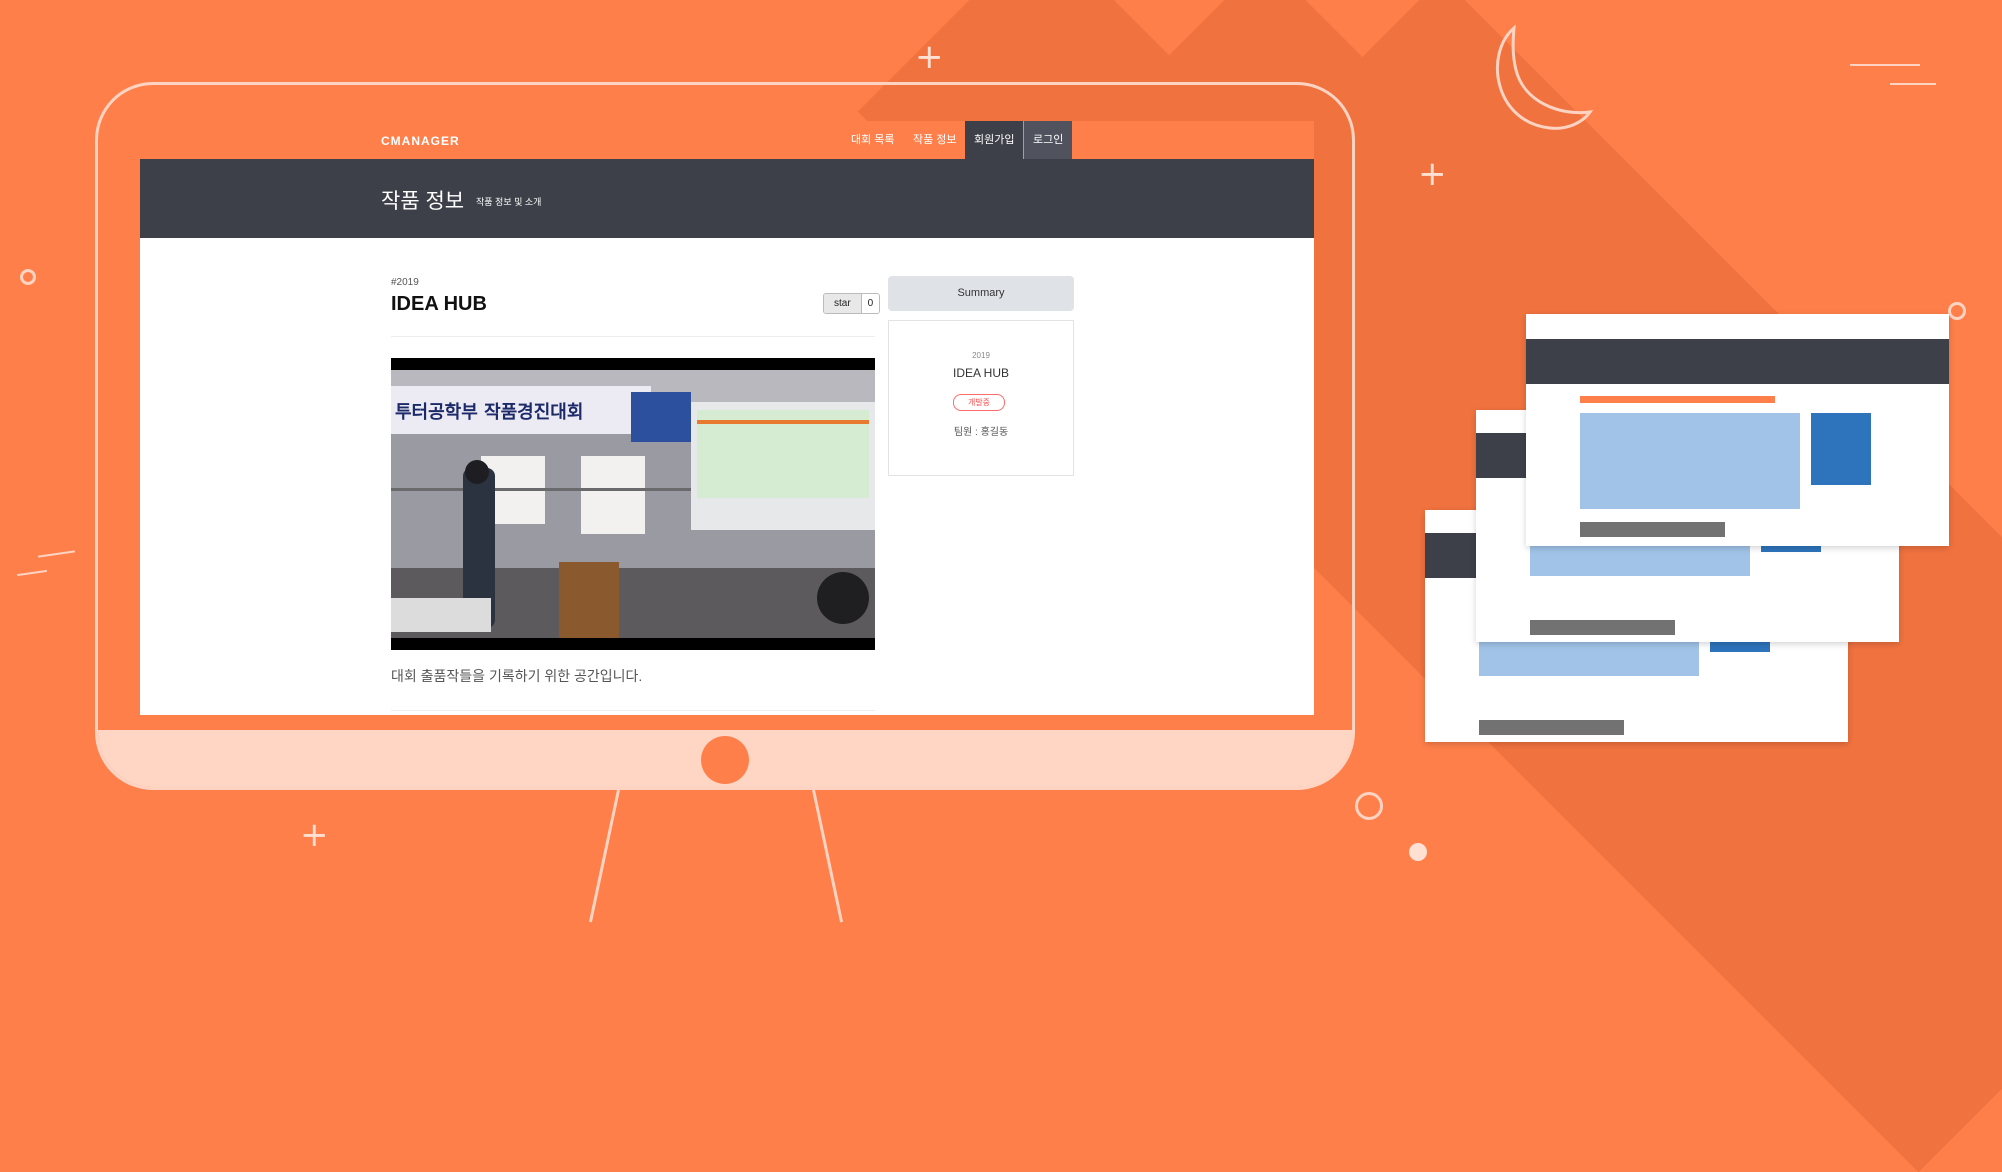 The width and height of the screenshot is (2002, 1172). What do you see at coordinates (981, 293) in the screenshot?
I see `summary-button: Summary` at bounding box center [981, 293].